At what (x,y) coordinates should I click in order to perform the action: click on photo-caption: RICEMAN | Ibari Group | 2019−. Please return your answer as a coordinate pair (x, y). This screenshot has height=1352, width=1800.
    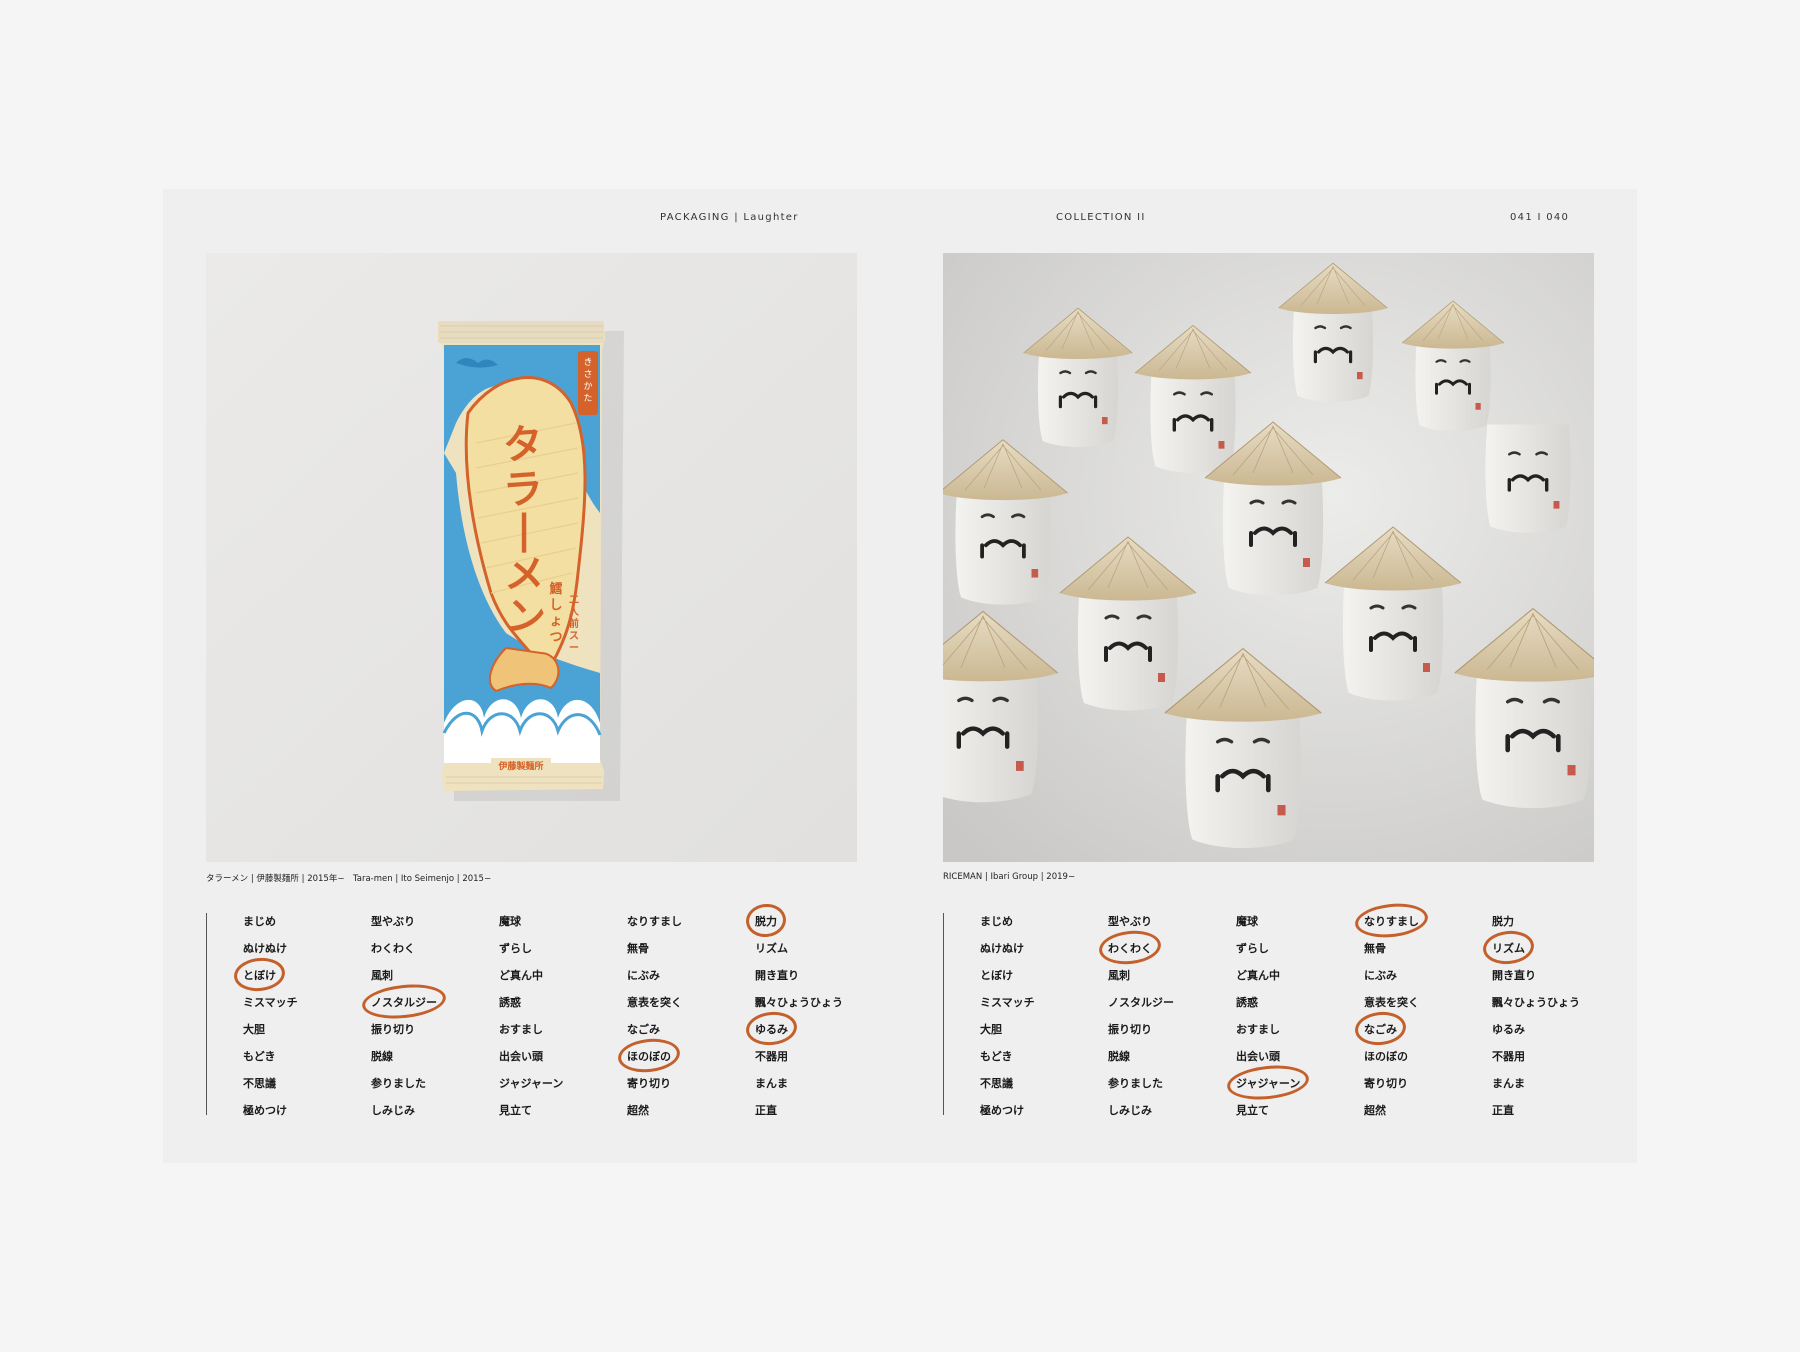
    Looking at the image, I should click on (1009, 877).